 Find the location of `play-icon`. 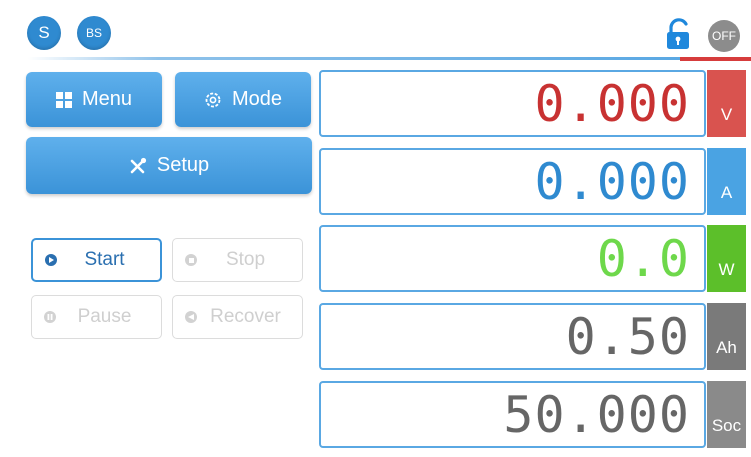

play-icon is located at coordinates (51, 260).